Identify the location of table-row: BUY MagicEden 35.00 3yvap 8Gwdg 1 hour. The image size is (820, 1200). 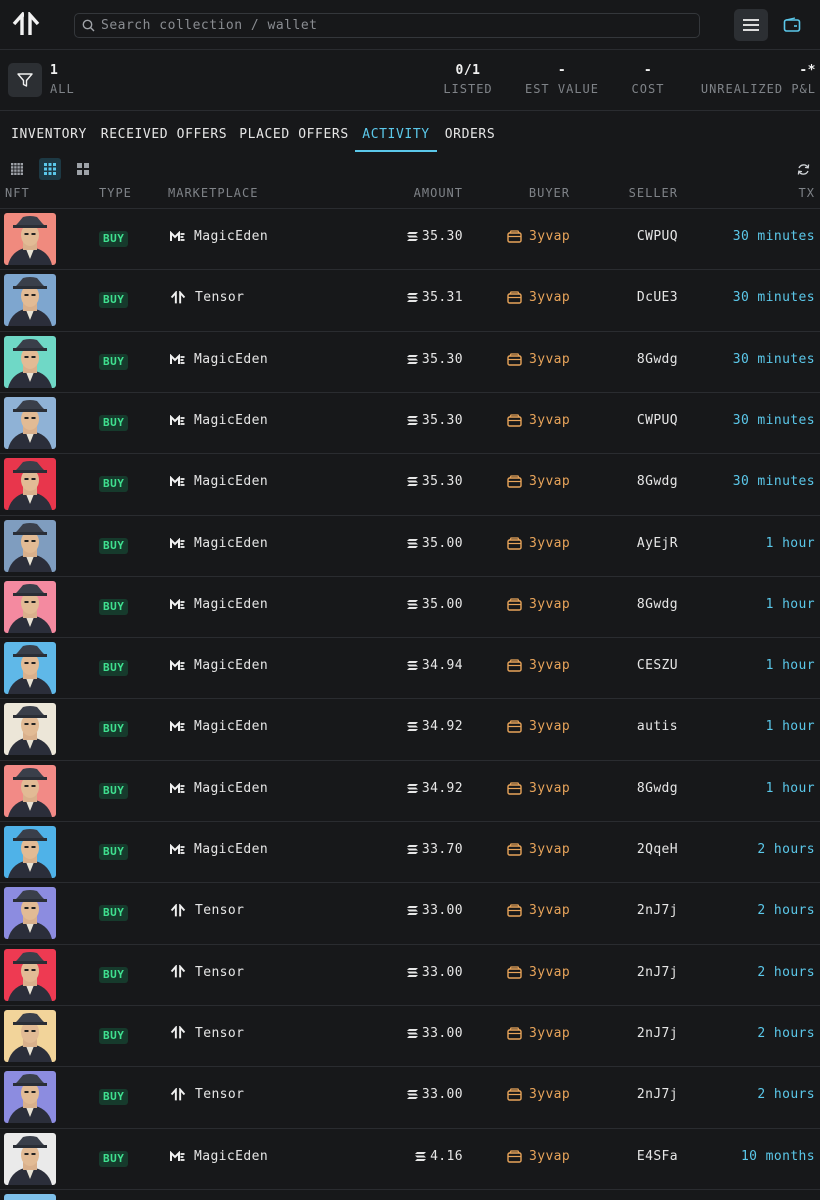
(410, 606).